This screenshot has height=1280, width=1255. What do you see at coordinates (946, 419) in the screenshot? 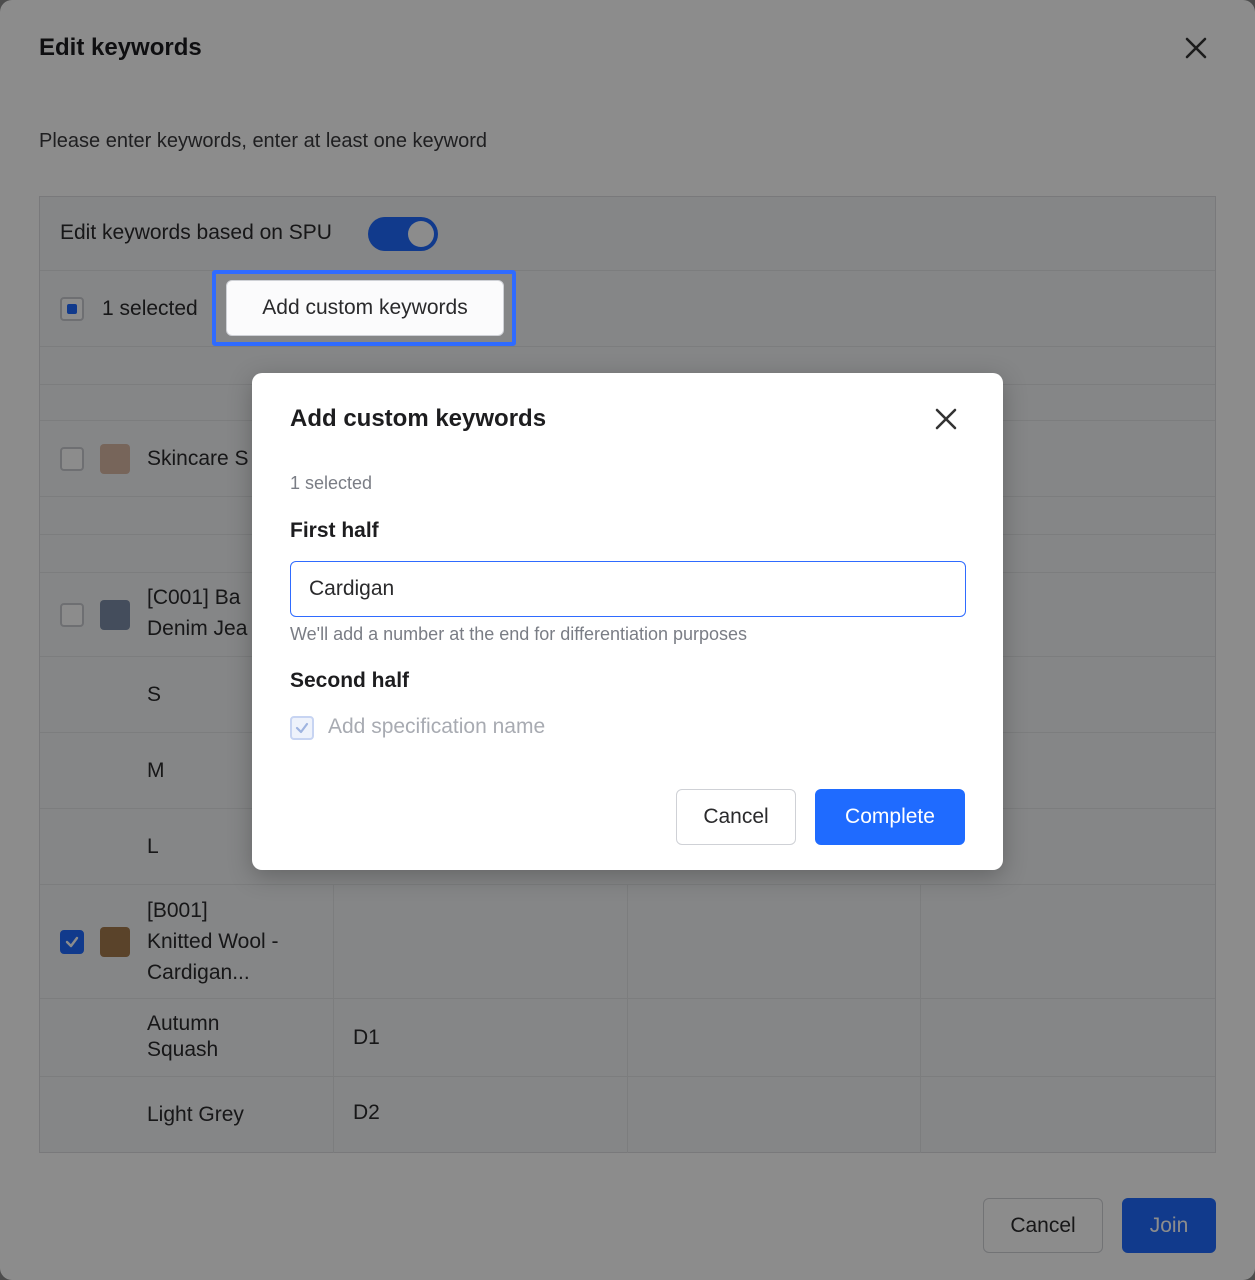
I see `close-icon` at bounding box center [946, 419].